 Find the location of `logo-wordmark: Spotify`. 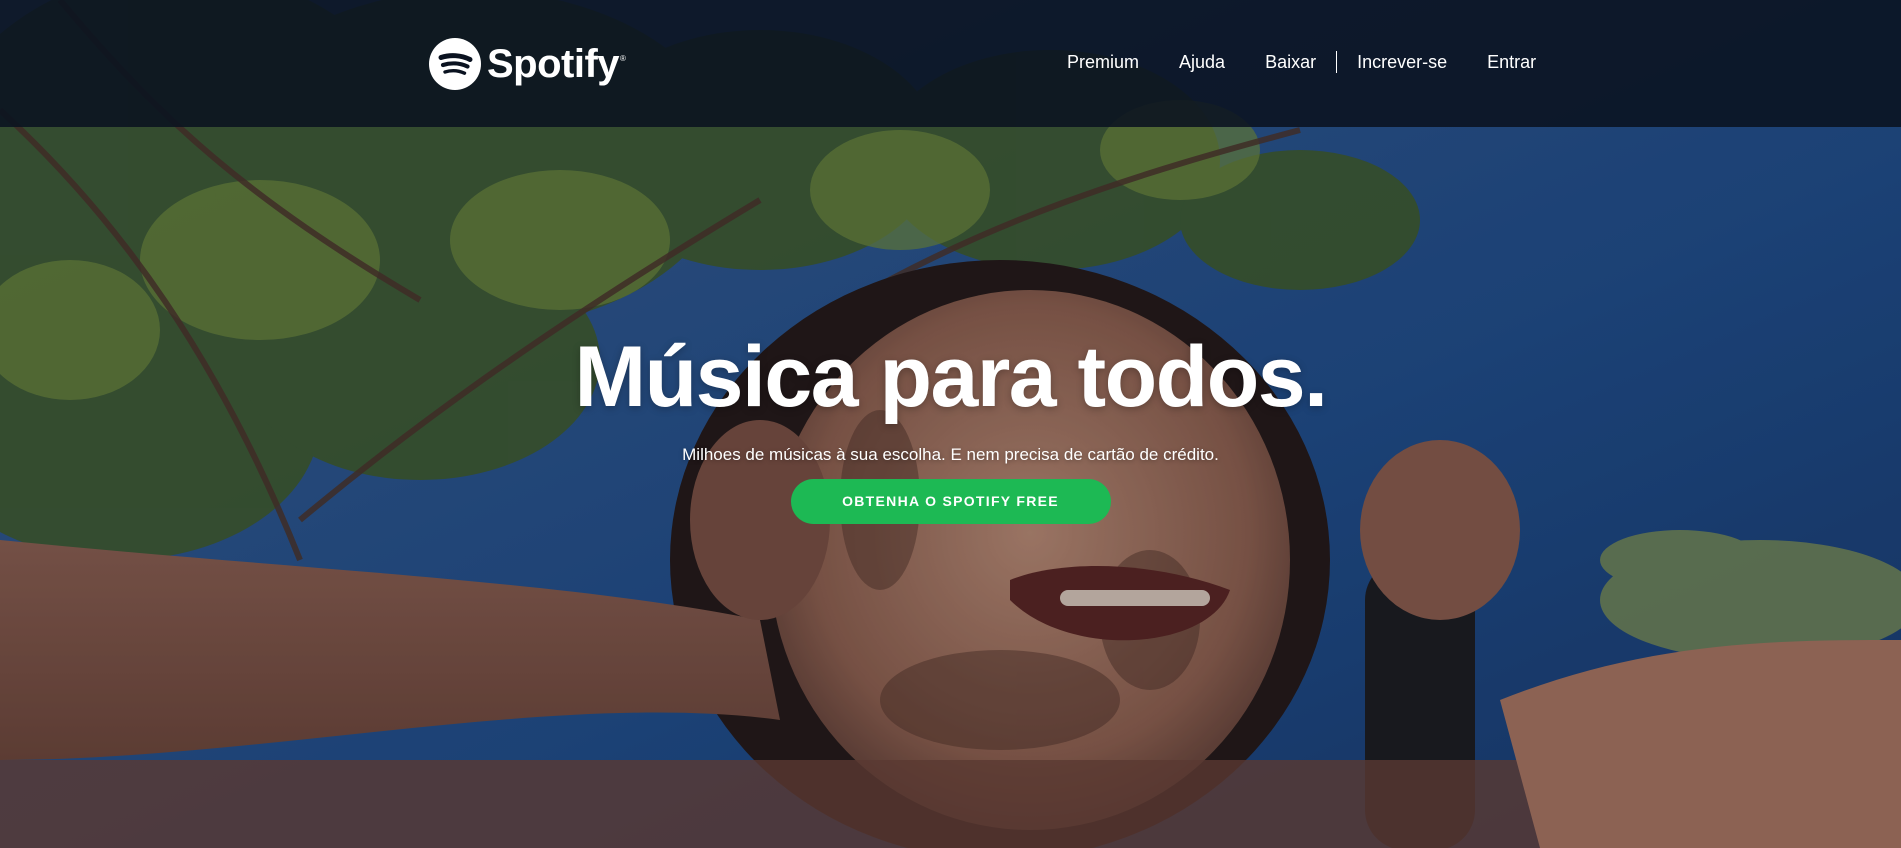

logo-wordmark: Spotify is located at coordinates (553, 64).